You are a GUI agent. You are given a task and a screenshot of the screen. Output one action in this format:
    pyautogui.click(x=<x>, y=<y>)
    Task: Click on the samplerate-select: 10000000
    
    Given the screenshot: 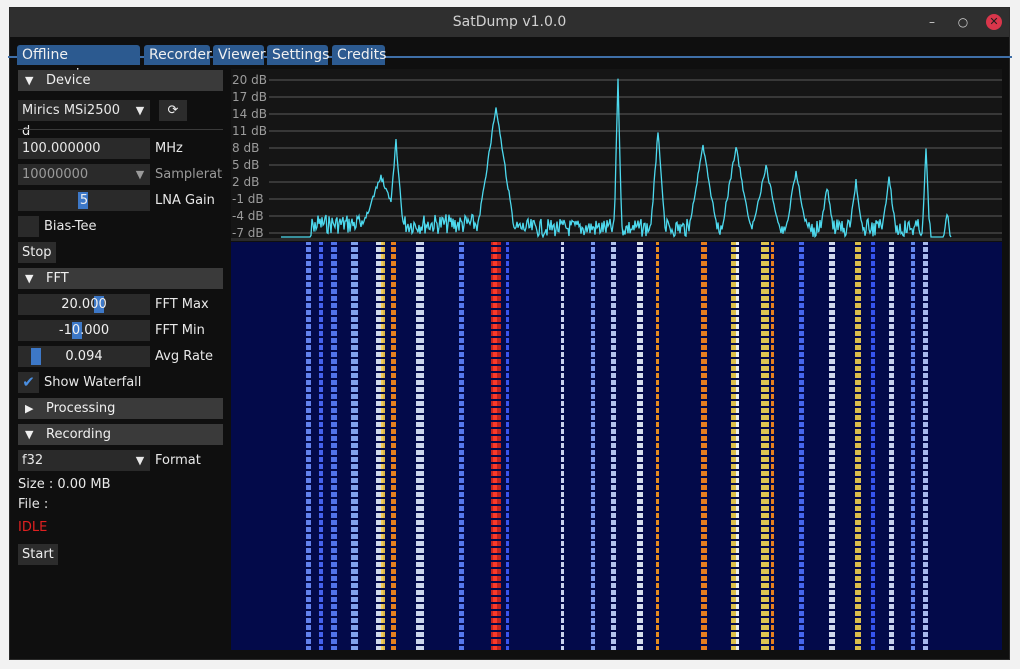 What is the action you would take?
    pyautogui.click(x=74, y=174)
    